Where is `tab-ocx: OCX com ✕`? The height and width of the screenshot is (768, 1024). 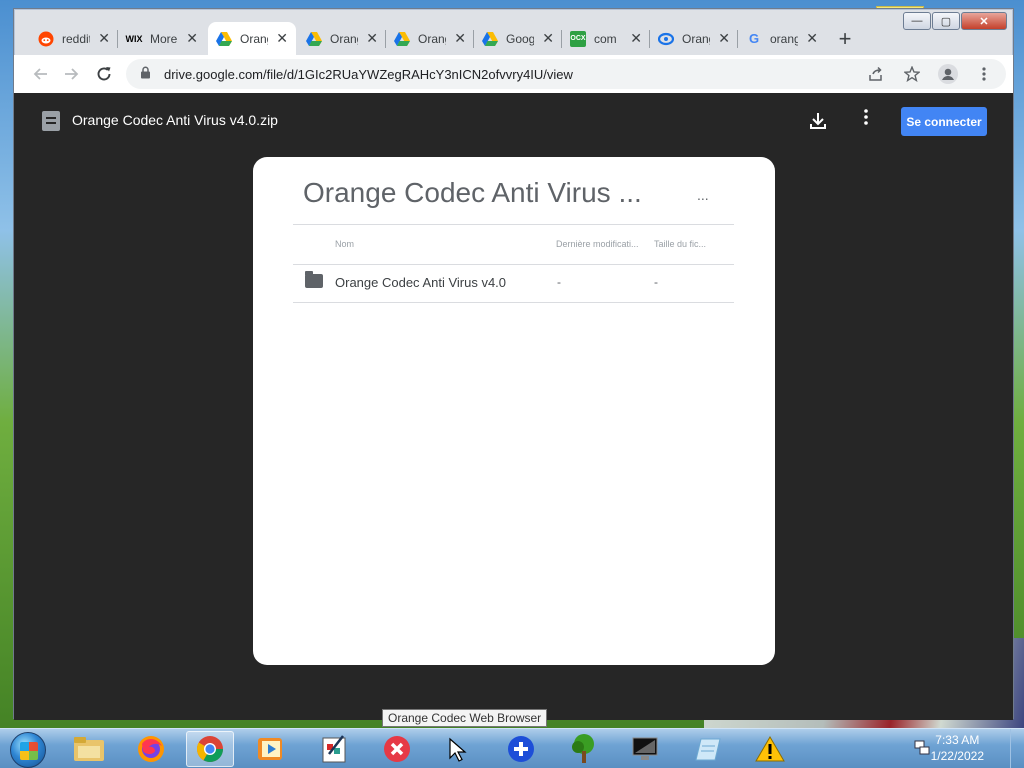
tab-ocx: OCX com ✕ is located at coordinates (606, 38).